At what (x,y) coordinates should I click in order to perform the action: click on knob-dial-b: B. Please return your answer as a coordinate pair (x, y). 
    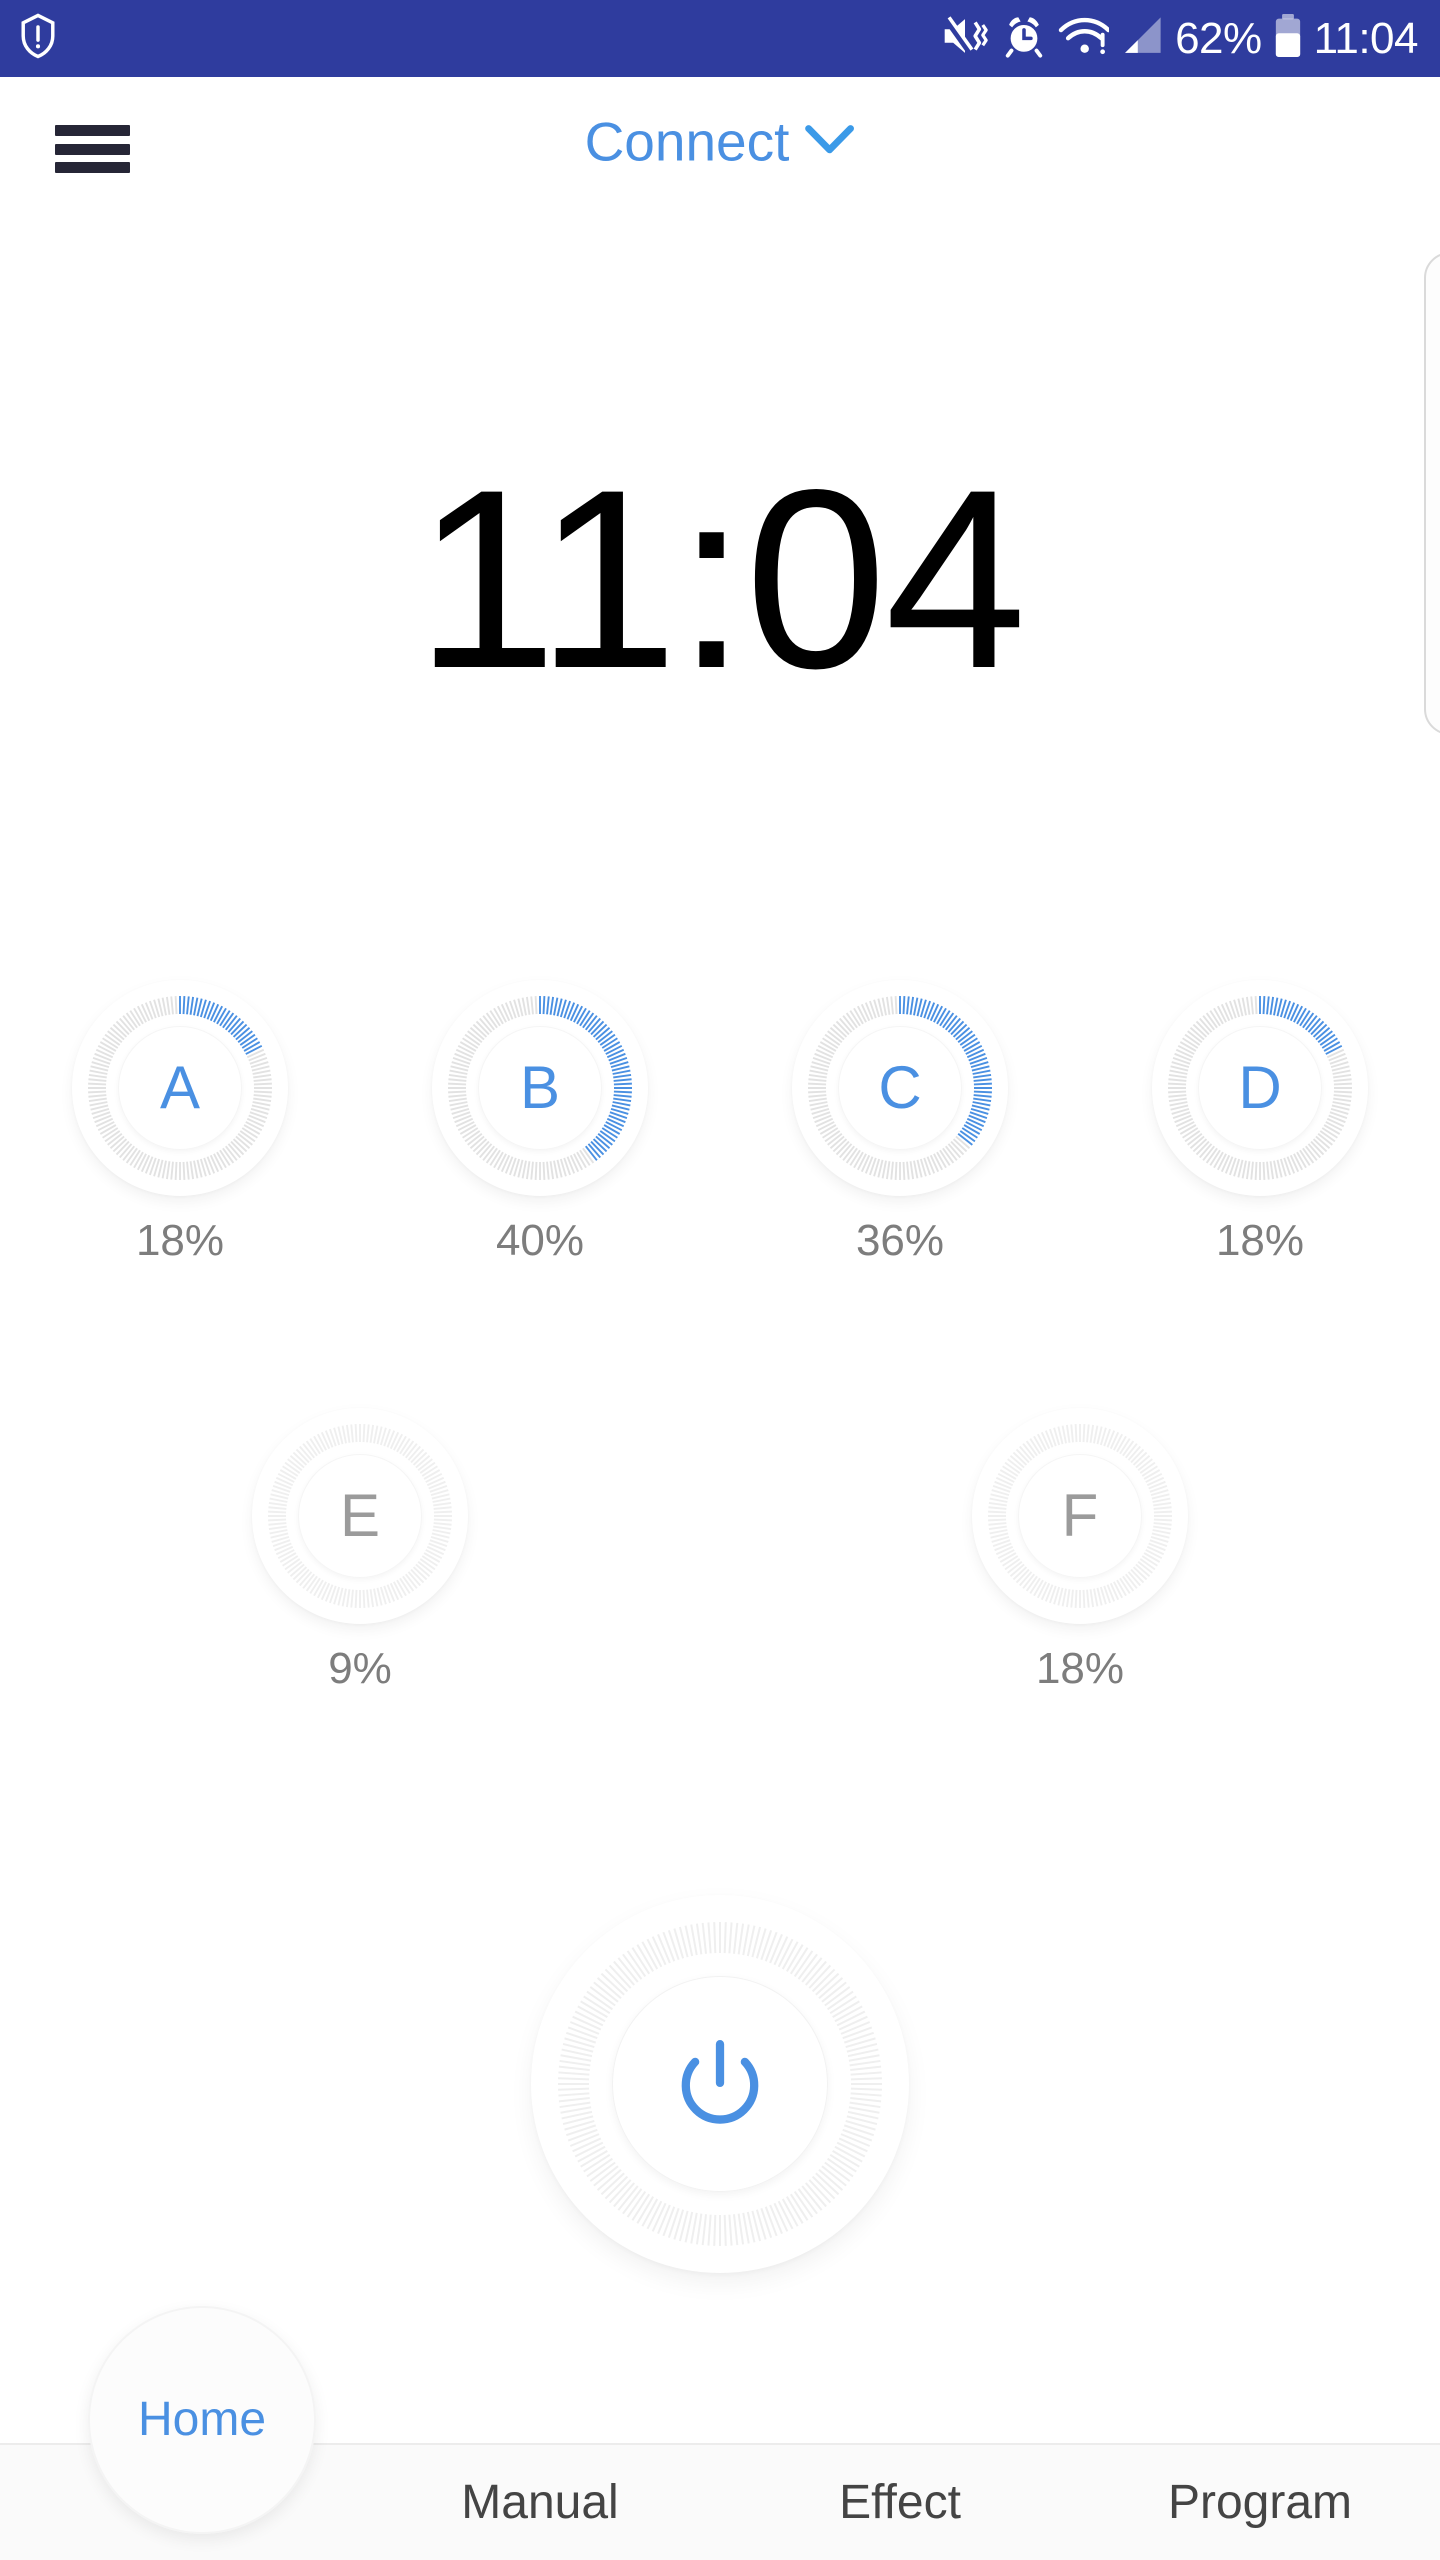
    Looking at the image, I should click on (540, 1088).